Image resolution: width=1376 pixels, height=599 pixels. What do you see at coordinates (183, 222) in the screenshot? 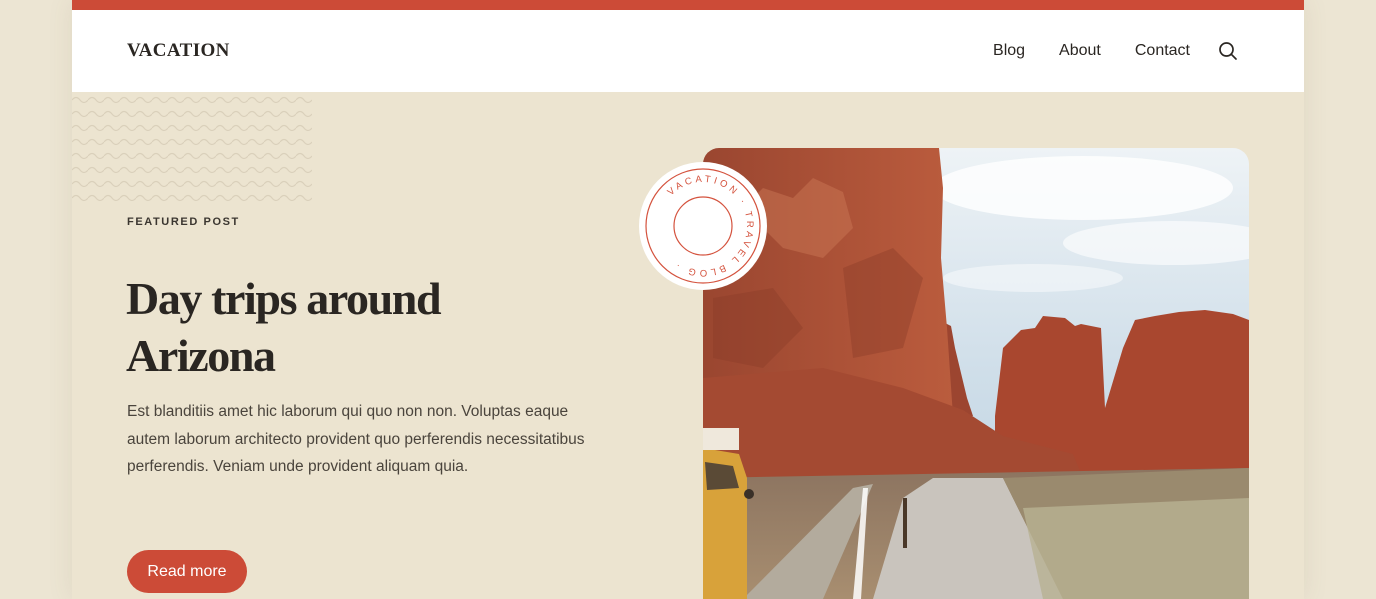
I see `featured-post-label: FEATURED POST` at bounding box center [183, 222].